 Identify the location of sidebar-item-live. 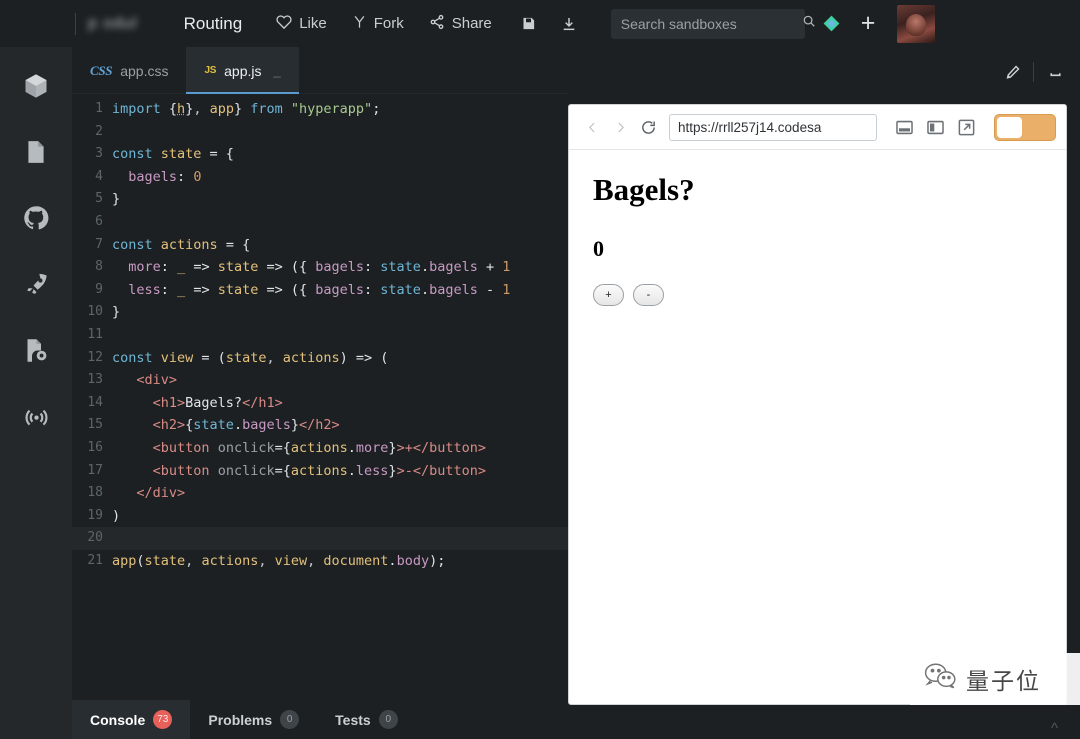
(36, 416).